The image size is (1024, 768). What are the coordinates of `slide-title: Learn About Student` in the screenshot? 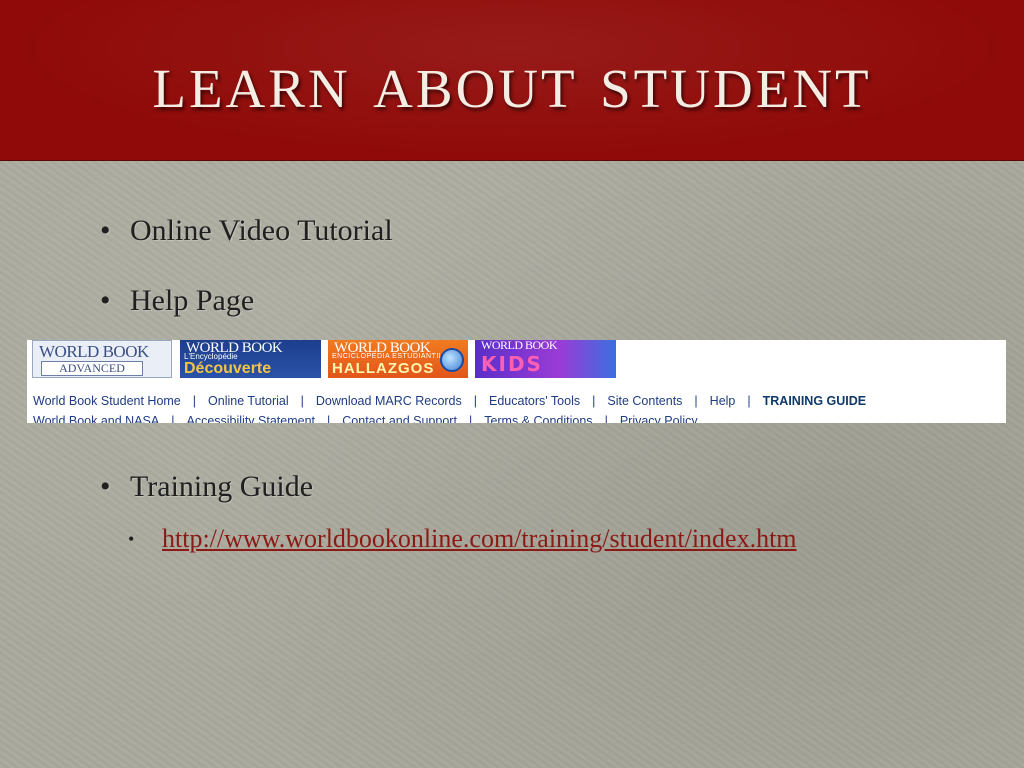 It's located at (512, 80).